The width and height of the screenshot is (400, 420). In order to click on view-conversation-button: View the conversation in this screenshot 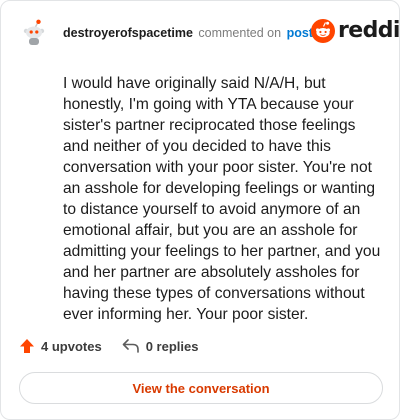, I will do `click(201, 388)`.